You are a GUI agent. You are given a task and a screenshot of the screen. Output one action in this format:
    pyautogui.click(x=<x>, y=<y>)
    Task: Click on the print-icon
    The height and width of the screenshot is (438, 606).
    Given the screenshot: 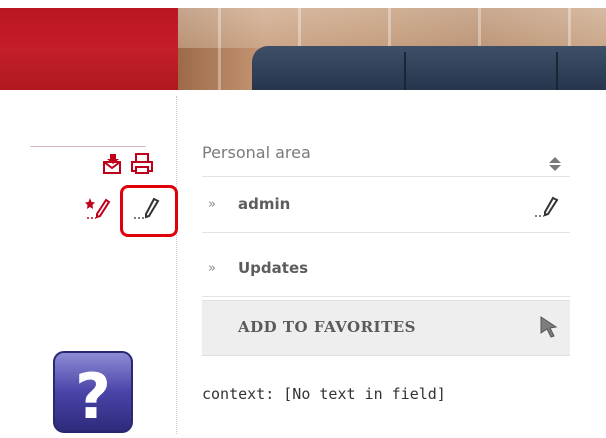 What is the action you would take?
    pyautogui.click(x=142, y=164)
    